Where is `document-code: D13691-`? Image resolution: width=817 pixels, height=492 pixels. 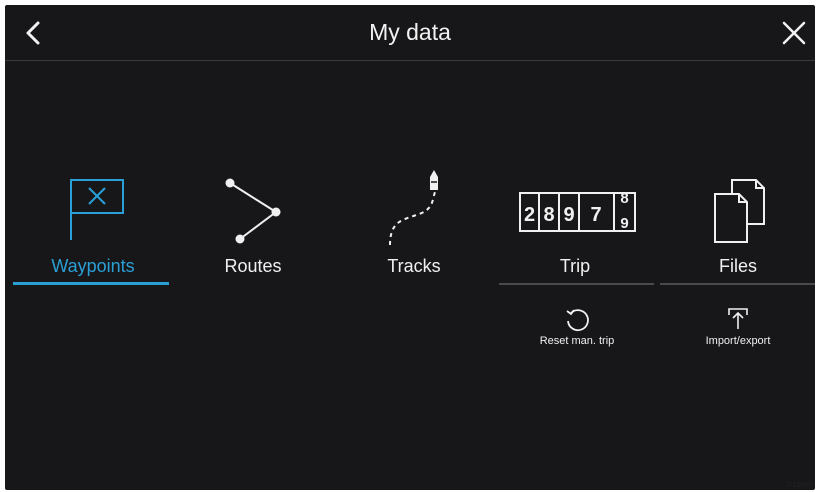
document-code: D13691- is located at coordinates (800, 485).